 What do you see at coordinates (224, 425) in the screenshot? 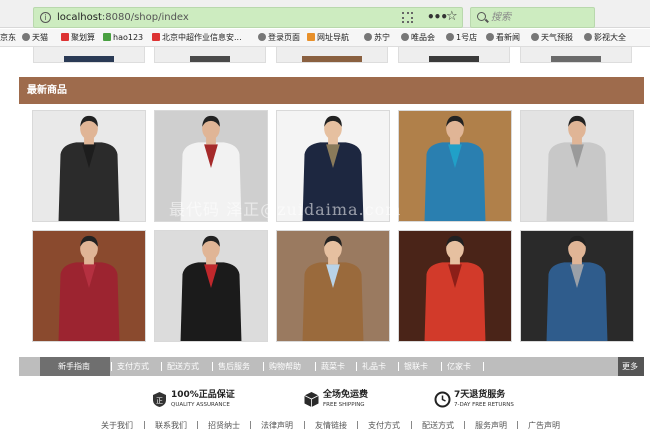
I see `footer-link: 招贤纳士` at bounding box center [224, 425].